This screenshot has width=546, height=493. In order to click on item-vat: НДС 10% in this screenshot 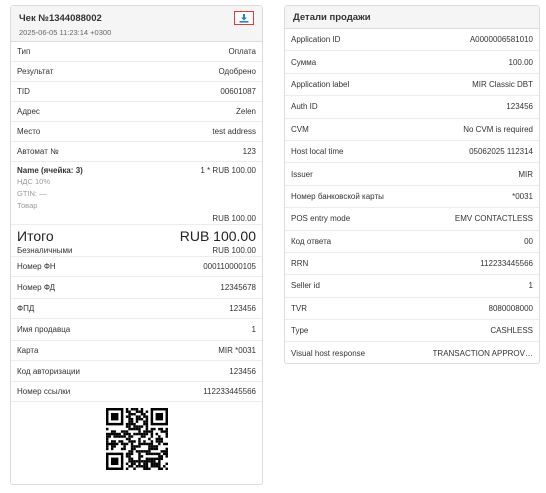, I will do `click(34, 181)`.